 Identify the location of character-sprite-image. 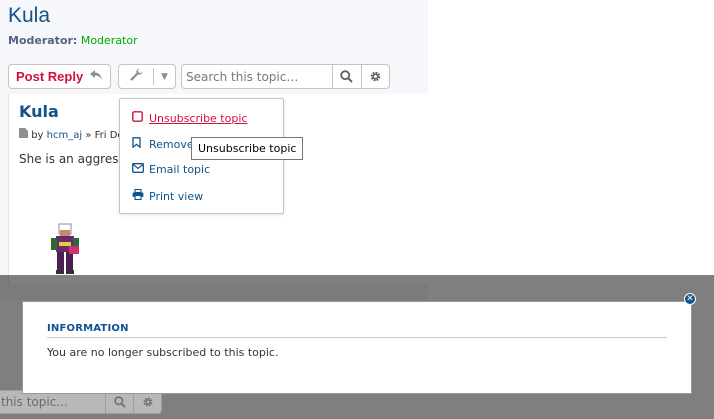
(65, 248).